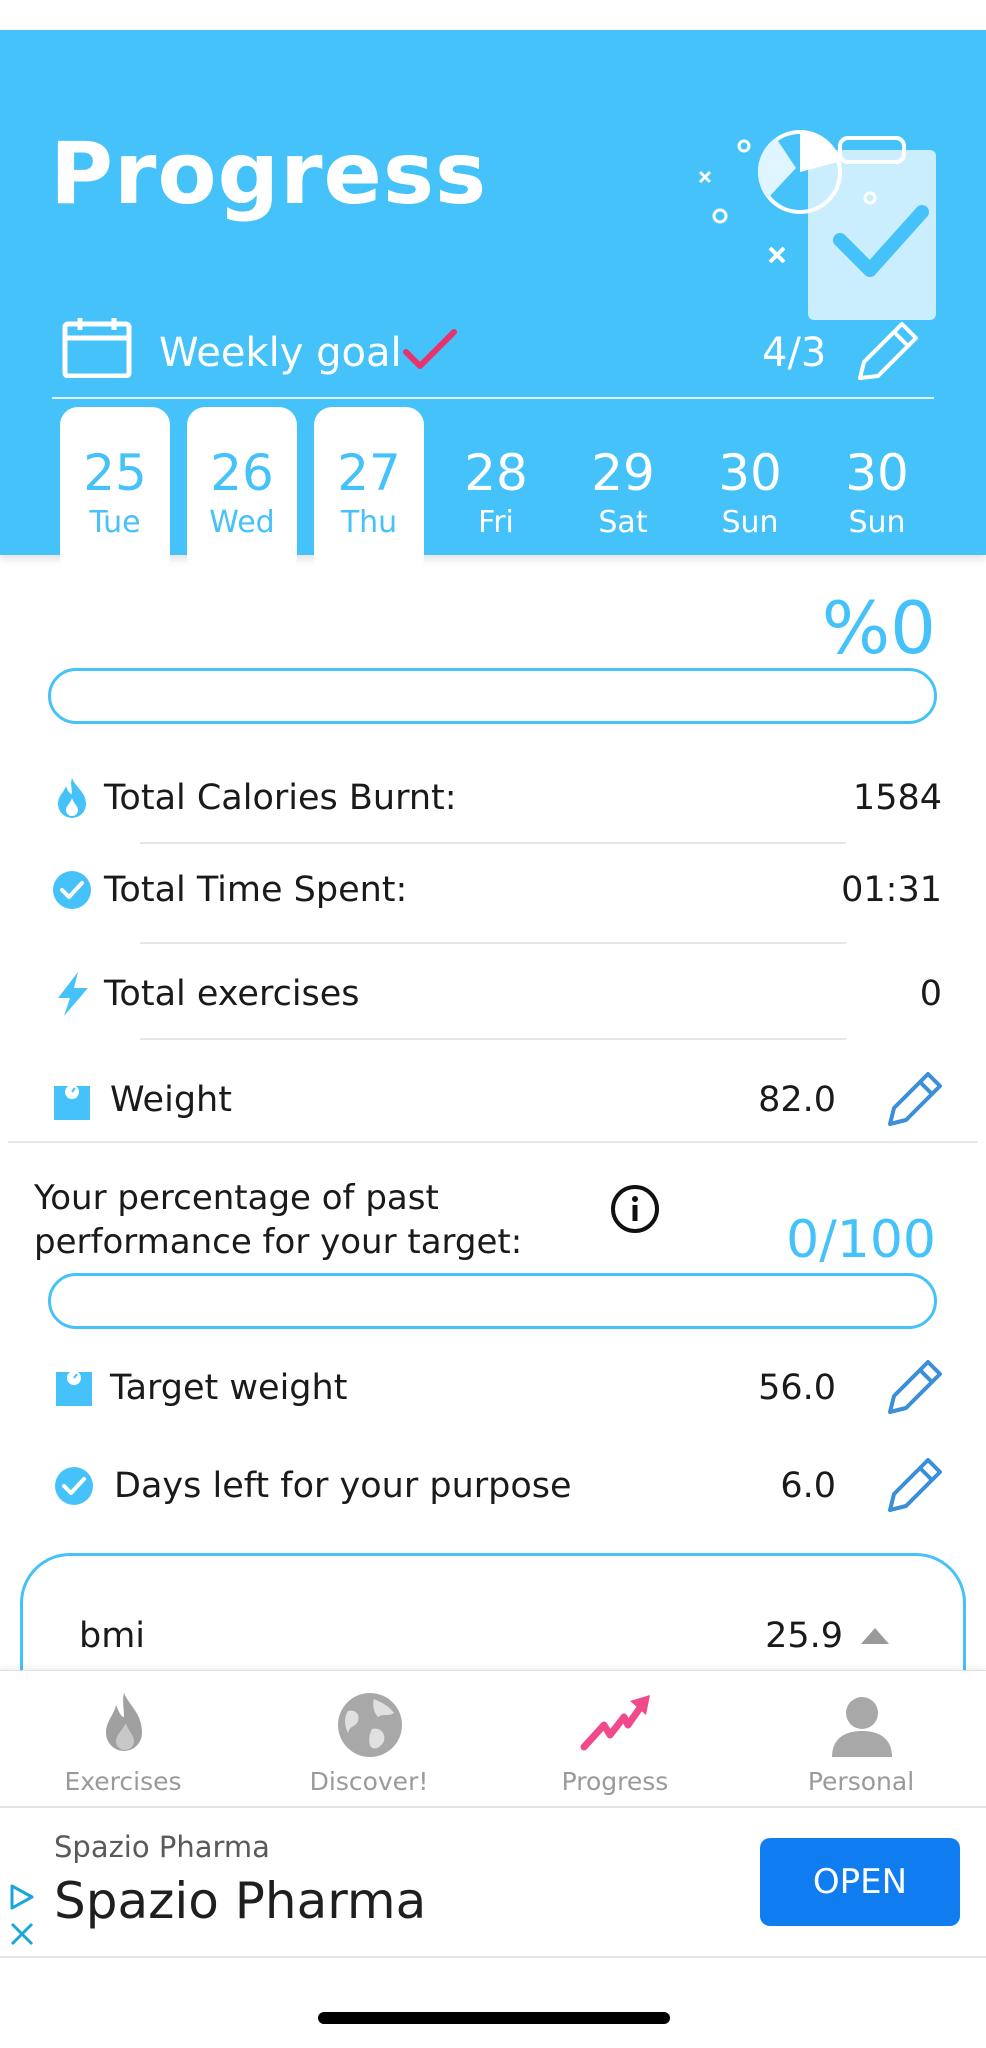  What do you see at coordinates (162, 1847) in the screenshot?
I see `ad-advertiser: Spazio Pharma` at bounding box center [162, 1847].